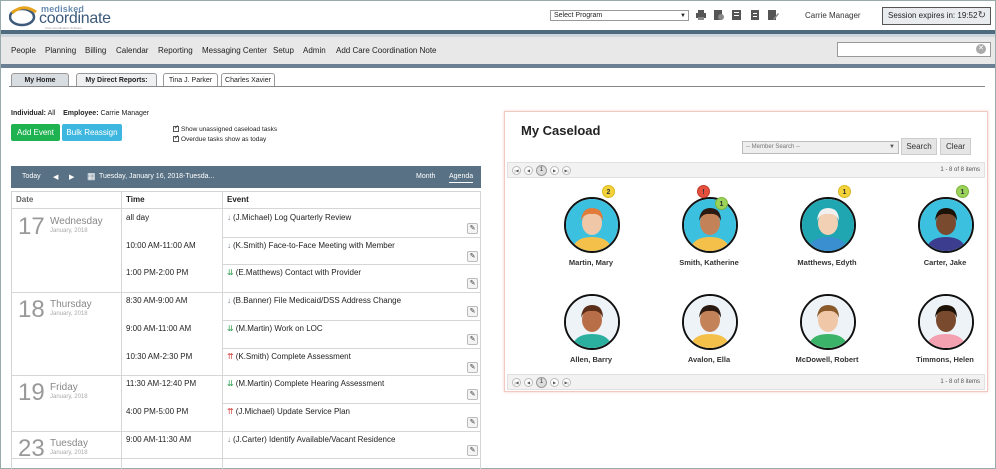  I want to click on print-preview-icon, so click(719, 15).